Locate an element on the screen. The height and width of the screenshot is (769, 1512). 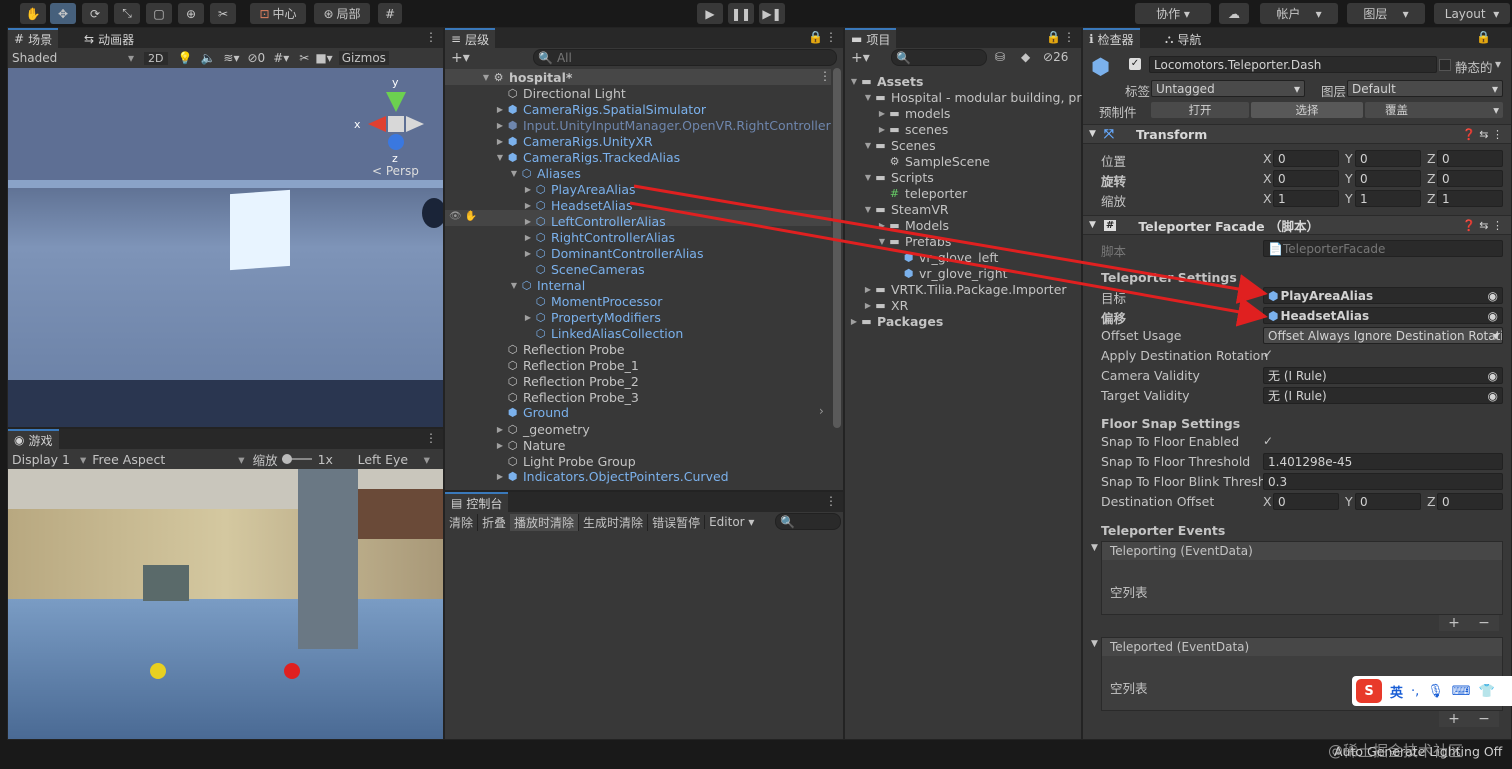
arrow-playarea is located at coordinates (950, 244).